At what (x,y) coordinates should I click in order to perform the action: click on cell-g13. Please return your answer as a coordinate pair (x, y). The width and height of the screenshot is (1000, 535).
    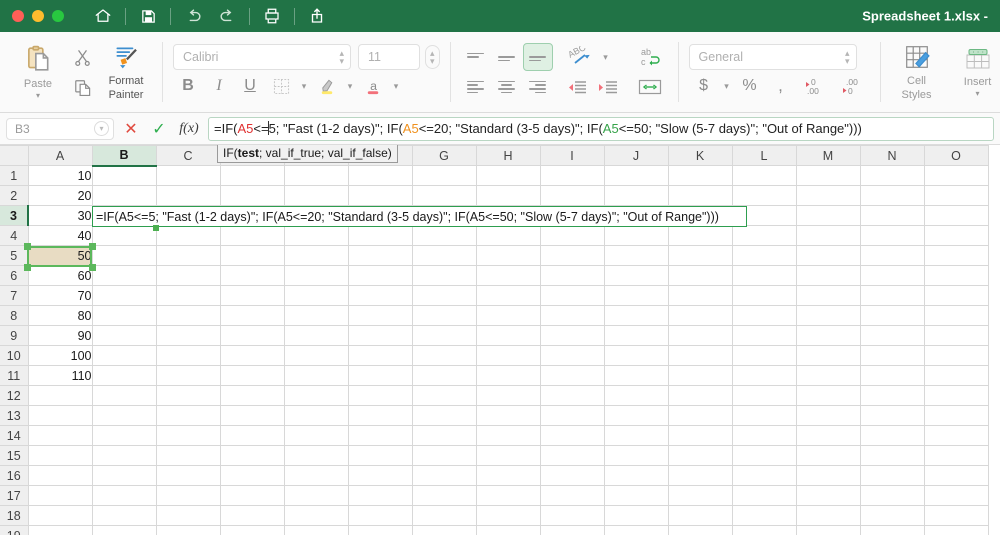
    Looking at the image, I should click on (444, 415).